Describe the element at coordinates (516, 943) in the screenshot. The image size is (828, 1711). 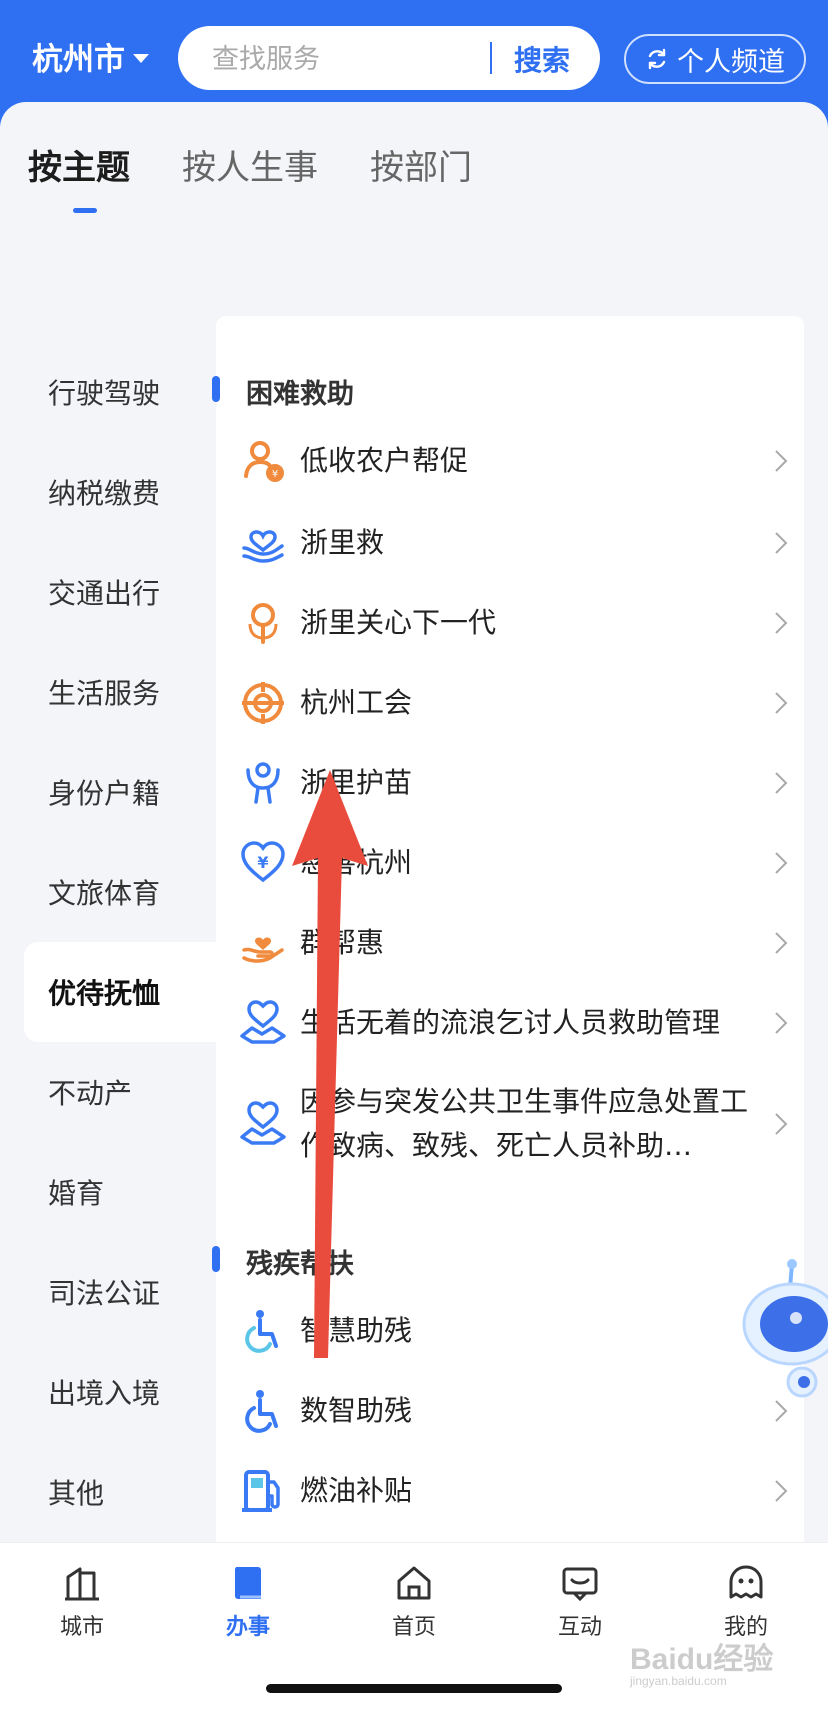
I see `service-item: 群帮惠` at that location.